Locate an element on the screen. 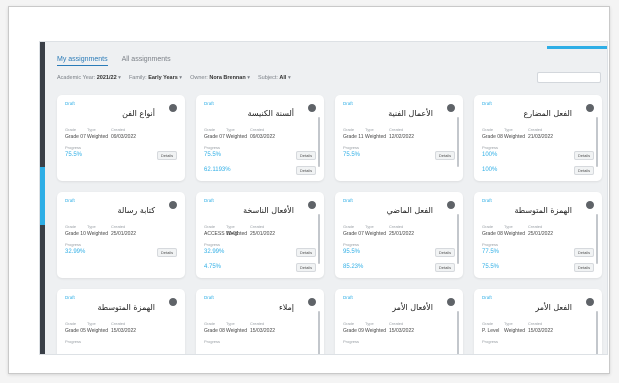 The height and width of the screenshot is (383, 619). card-created: 25/01/2022 is located at coordinates (402, 234).